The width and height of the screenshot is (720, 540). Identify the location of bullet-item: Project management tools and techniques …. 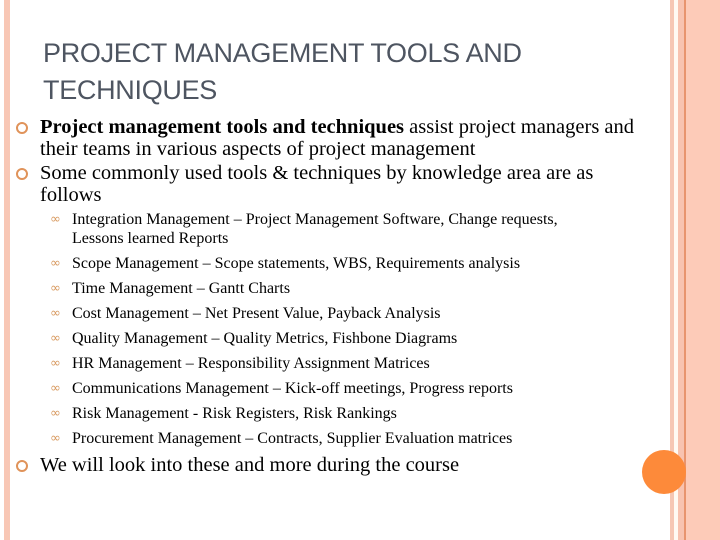
(345, 138).